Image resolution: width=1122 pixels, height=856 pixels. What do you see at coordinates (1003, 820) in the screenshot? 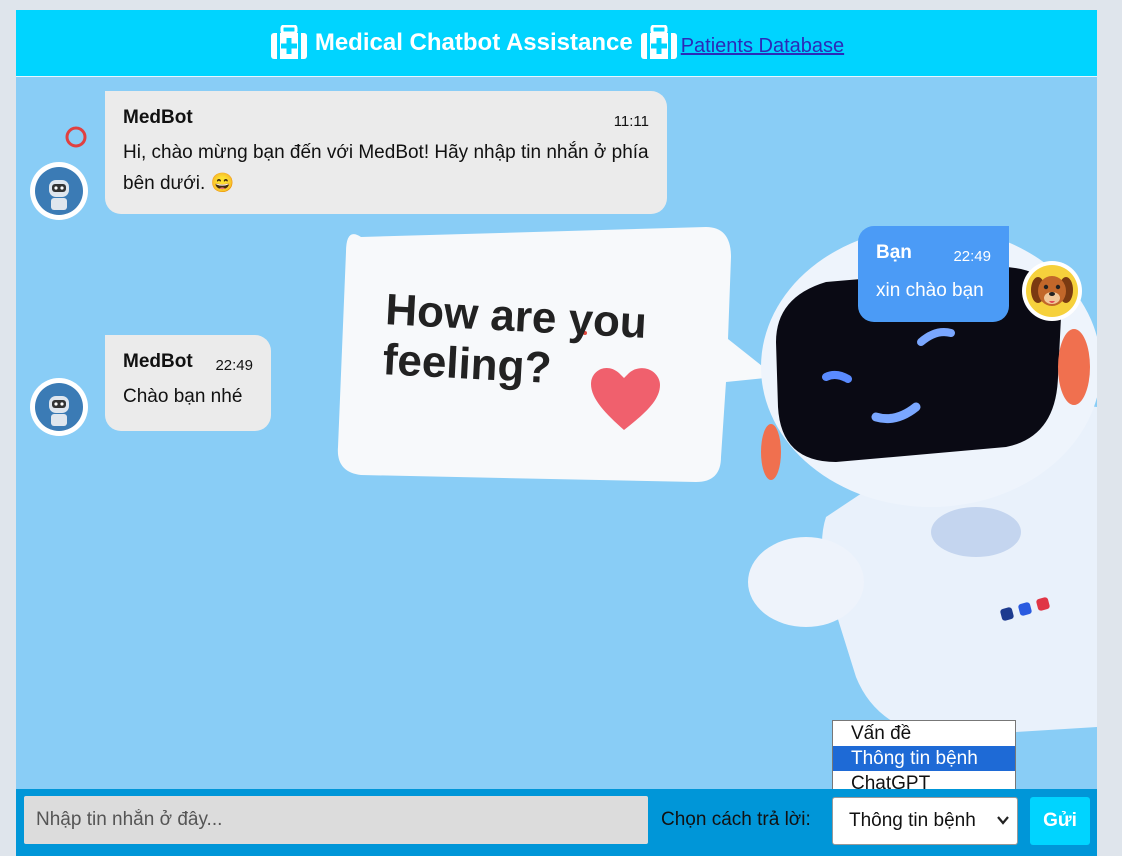
I see `chevron-down-icon` at bounding box center [1003, 820].